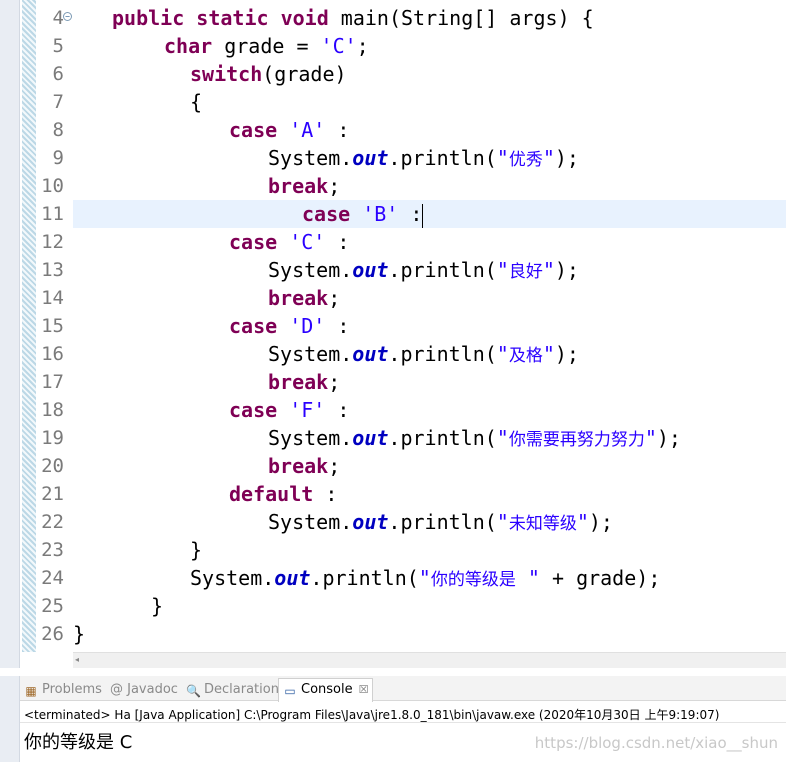 The width and height of the screenshot is (786, 762). I want to click on code-line-text: System.out.println("你需要再努力努力");, so click(474, 439).